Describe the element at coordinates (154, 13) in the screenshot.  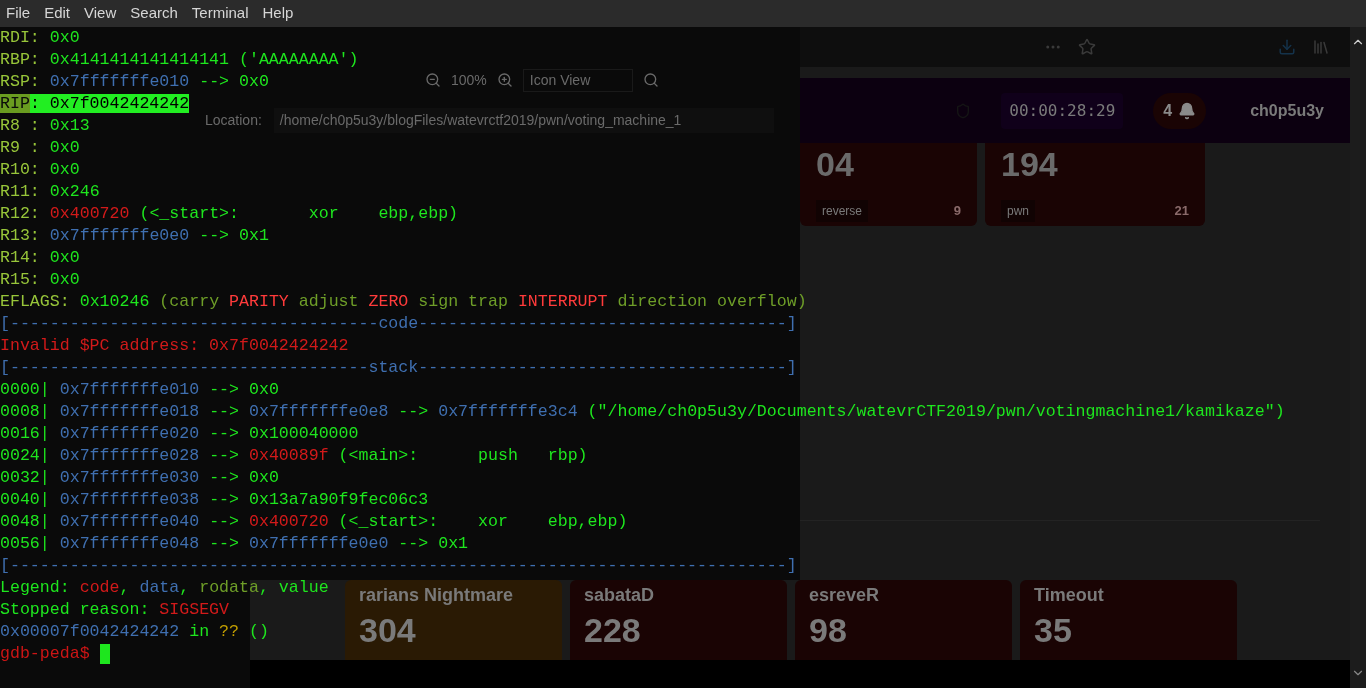
I see `menu-item: Search` at that location.